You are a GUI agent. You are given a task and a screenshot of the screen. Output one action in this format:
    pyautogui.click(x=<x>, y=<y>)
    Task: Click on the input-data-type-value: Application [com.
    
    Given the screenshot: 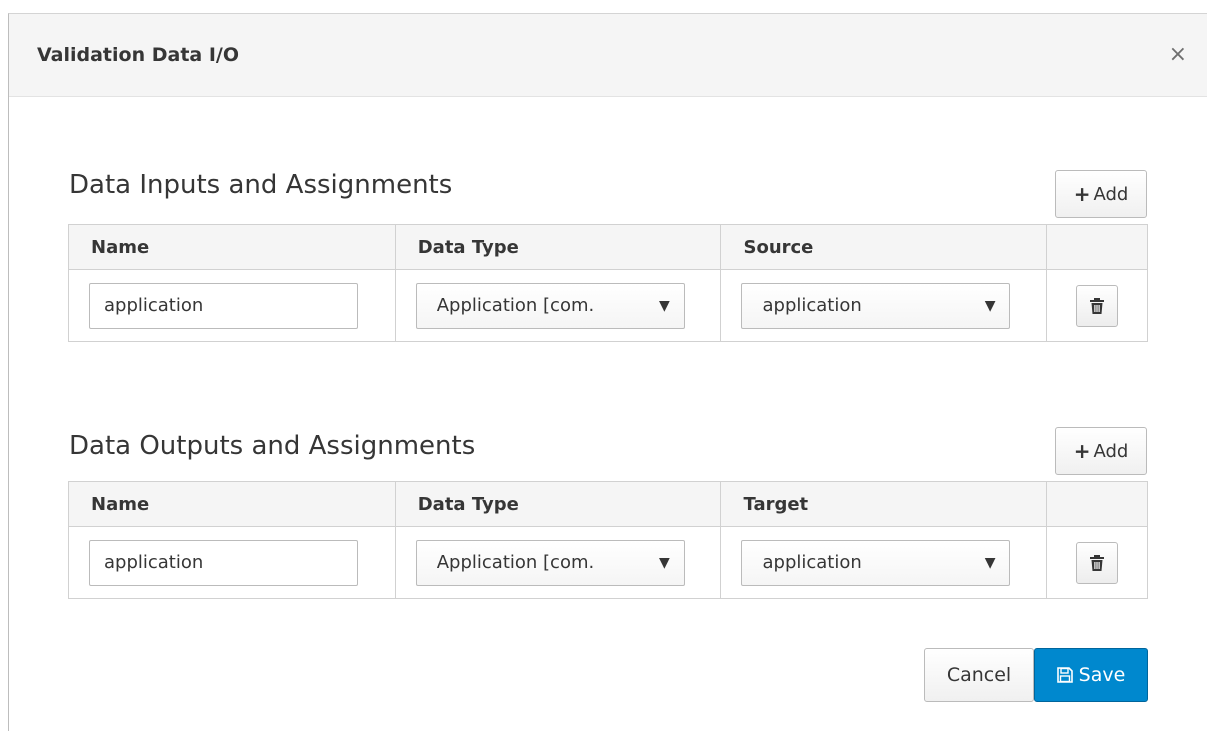 What is the action you would take?
    pyautogui.click(x=515, y=305)
    